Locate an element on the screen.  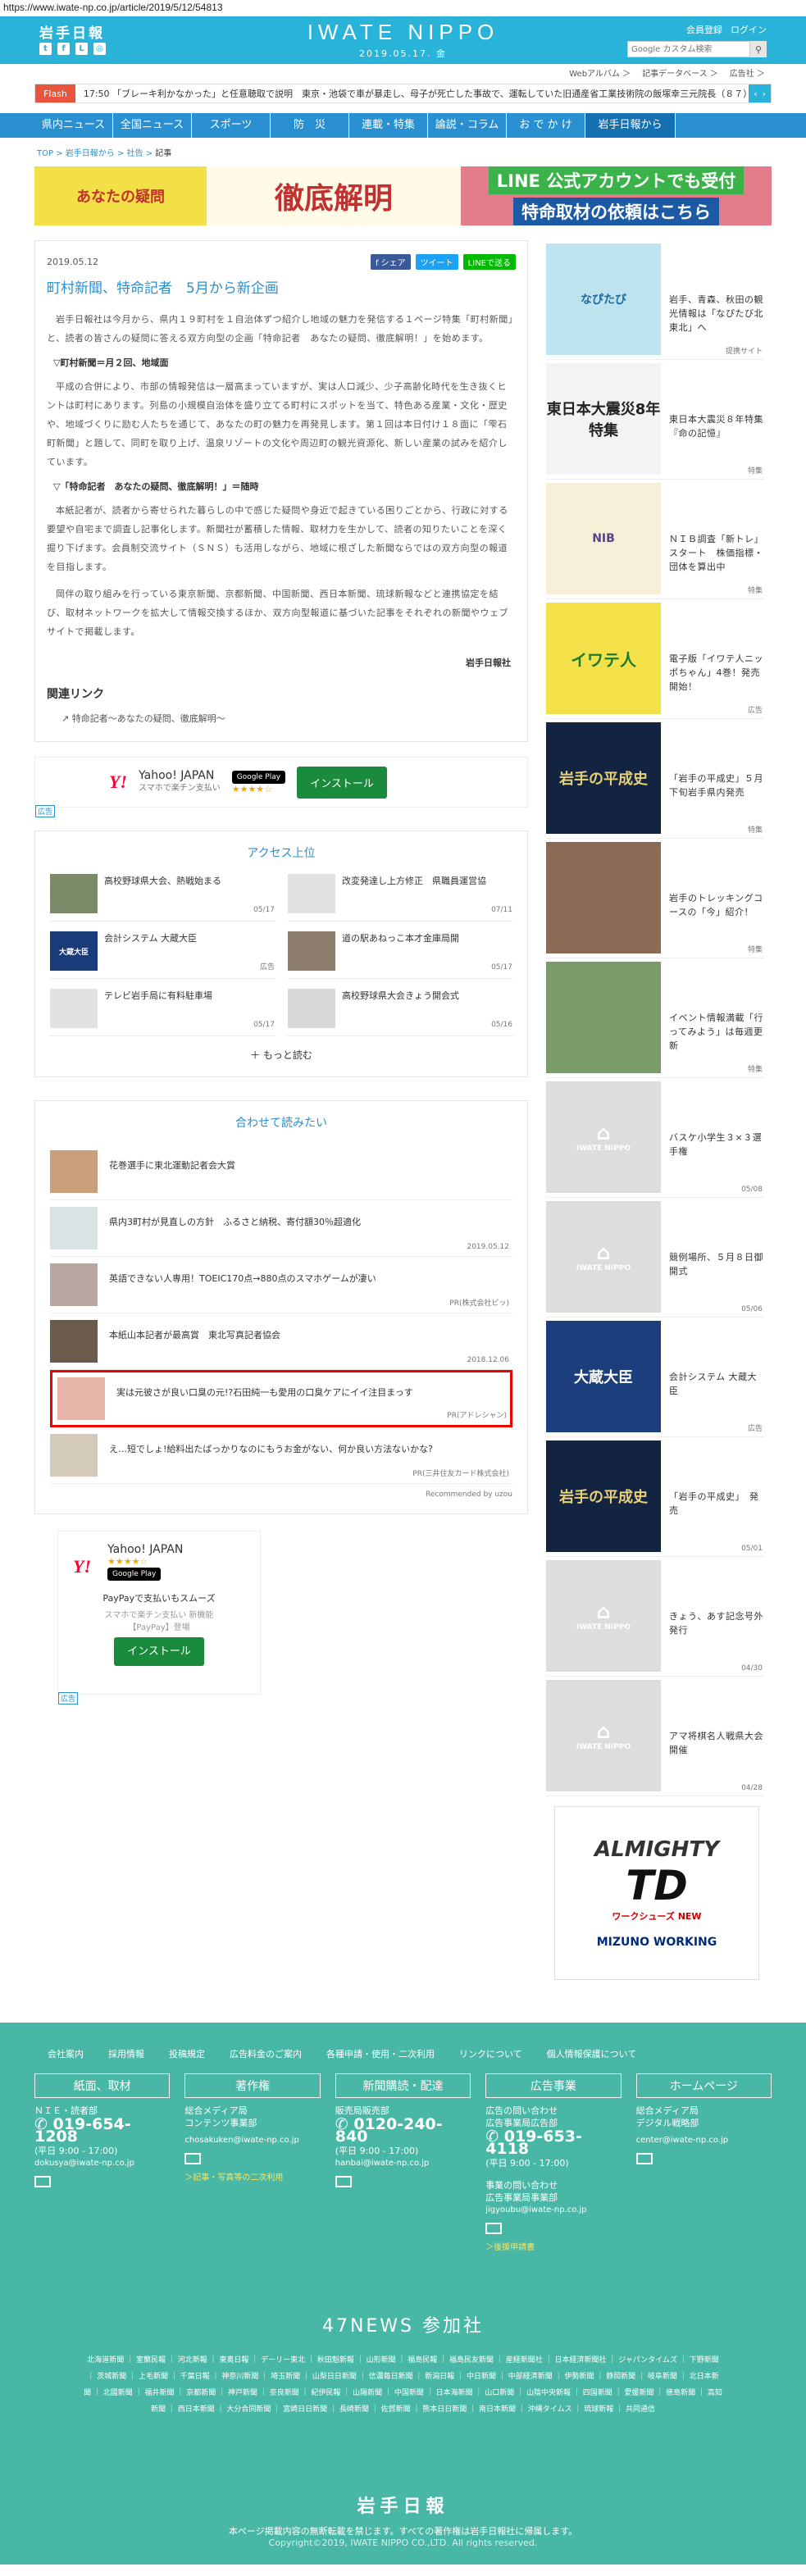
nav-features: 連載・特集 is located at coordinates (388, 125).